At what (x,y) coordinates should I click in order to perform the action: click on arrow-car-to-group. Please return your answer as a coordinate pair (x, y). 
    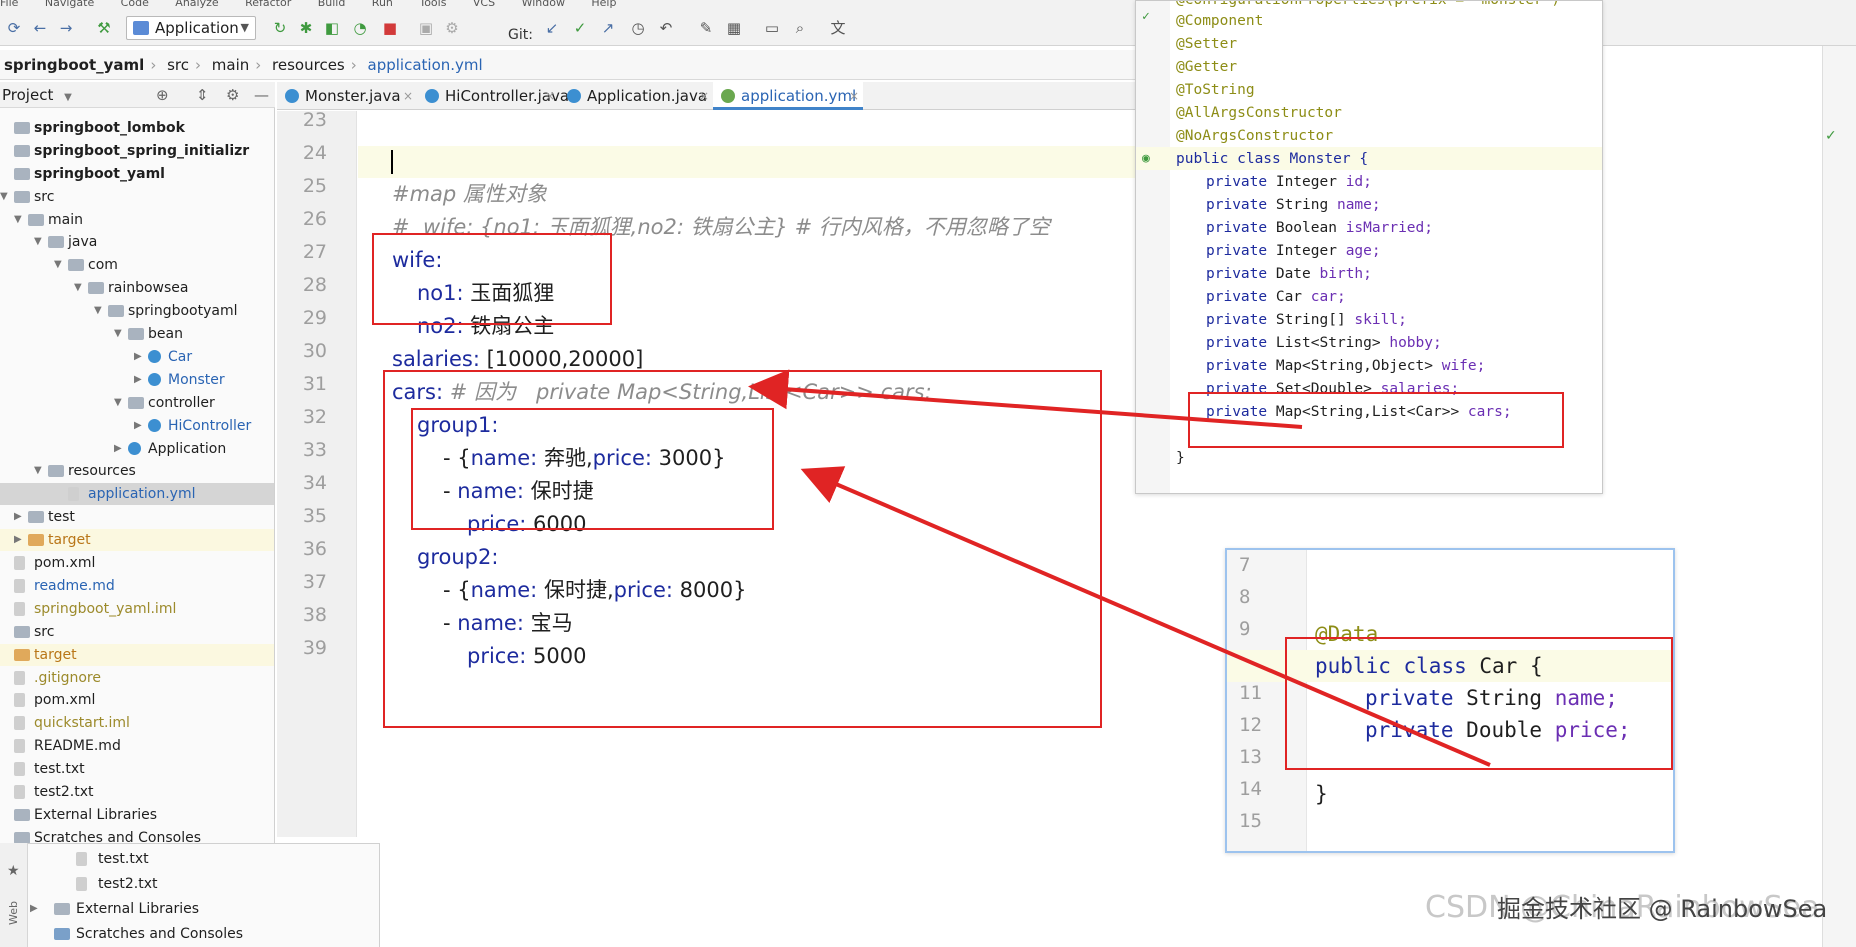
    Looking at the image, I should click on (1145, 616).